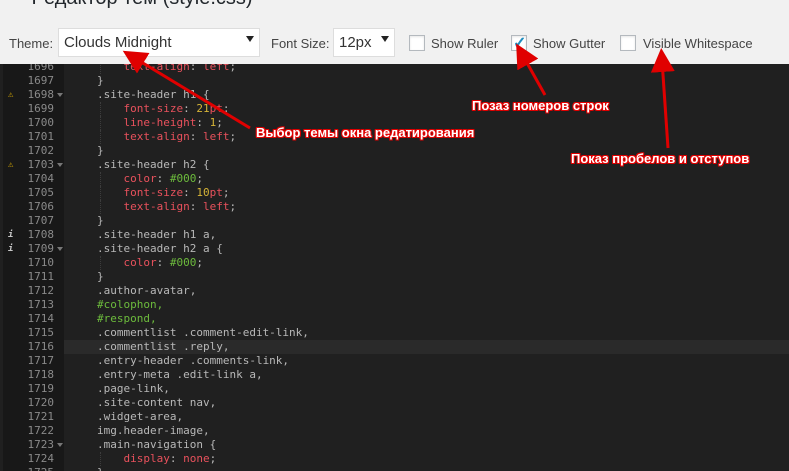 The width and height of the screenshot is (789, 471). What do you see at coordinates (156, 403) in the screenshot?
I see `code-line: .site-content nav,` at bounding box center [156, 403].